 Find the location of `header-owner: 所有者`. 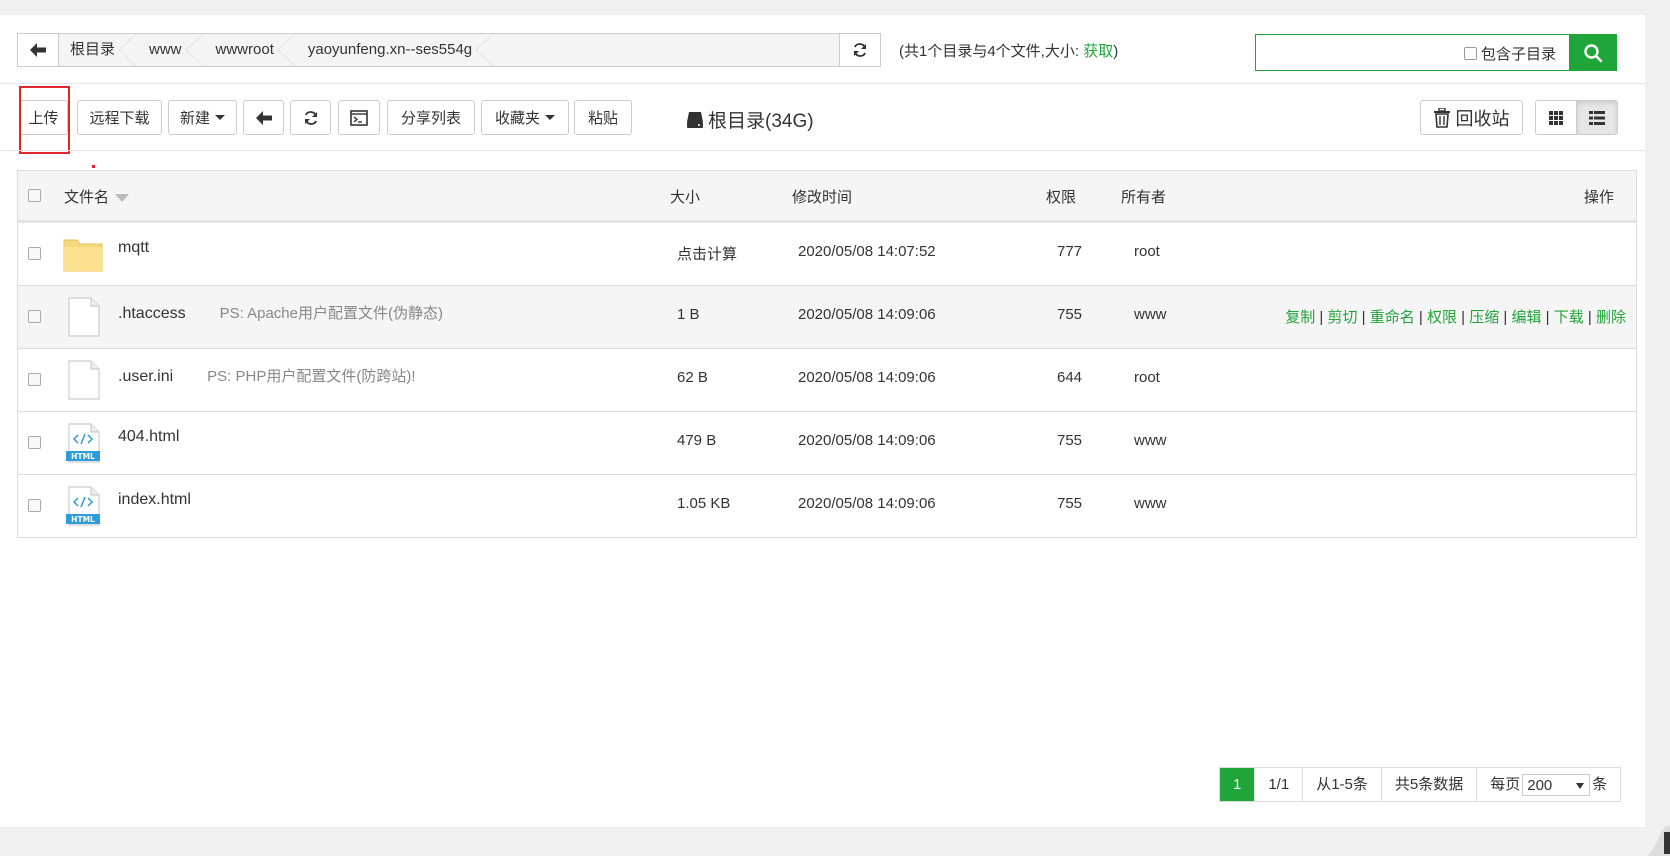

header-owner: 所有者 is located at coordinates (1143, 196).